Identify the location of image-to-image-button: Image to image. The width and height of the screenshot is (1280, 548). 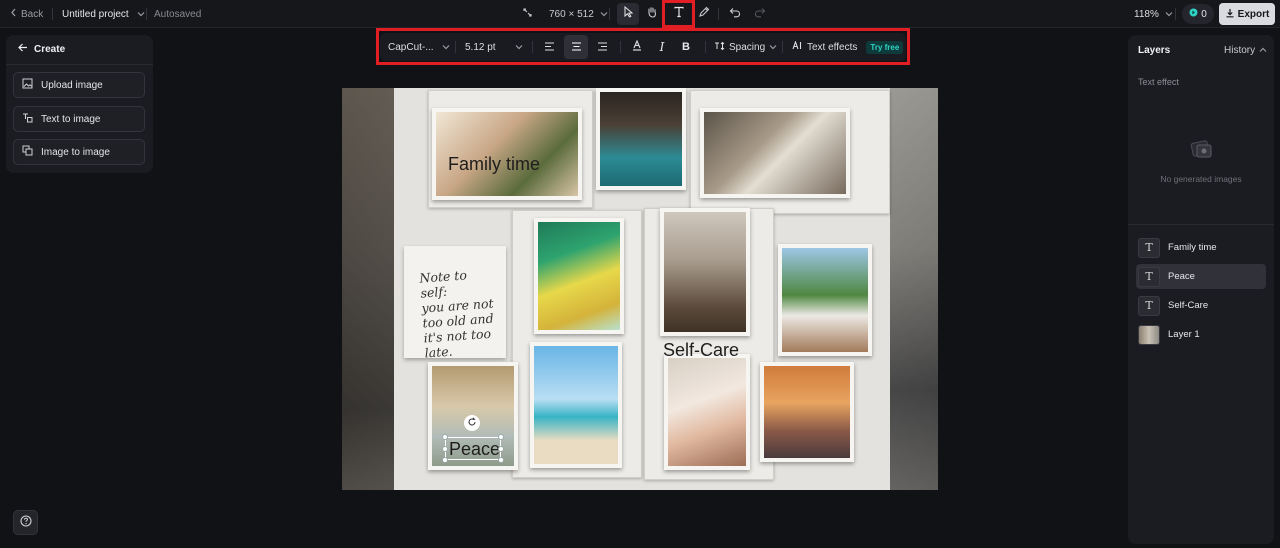
(79, 152).